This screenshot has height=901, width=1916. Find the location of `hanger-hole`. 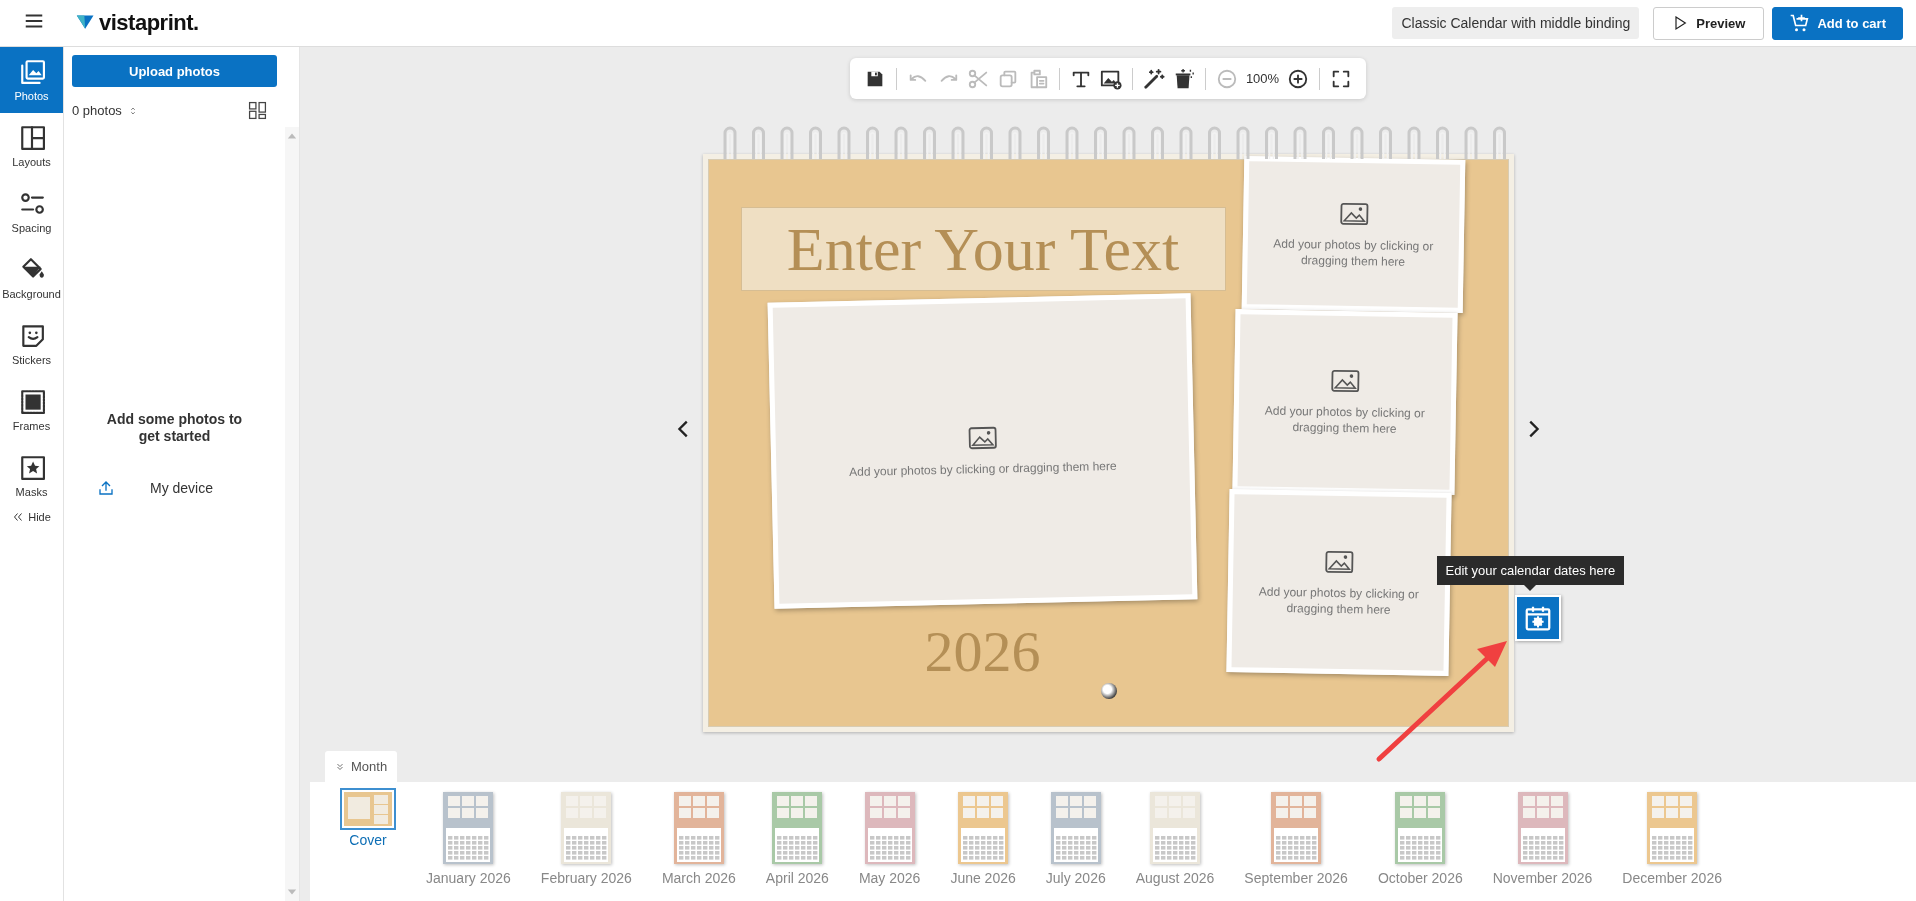

hanger-hole is located at coordinates (1108, 691).